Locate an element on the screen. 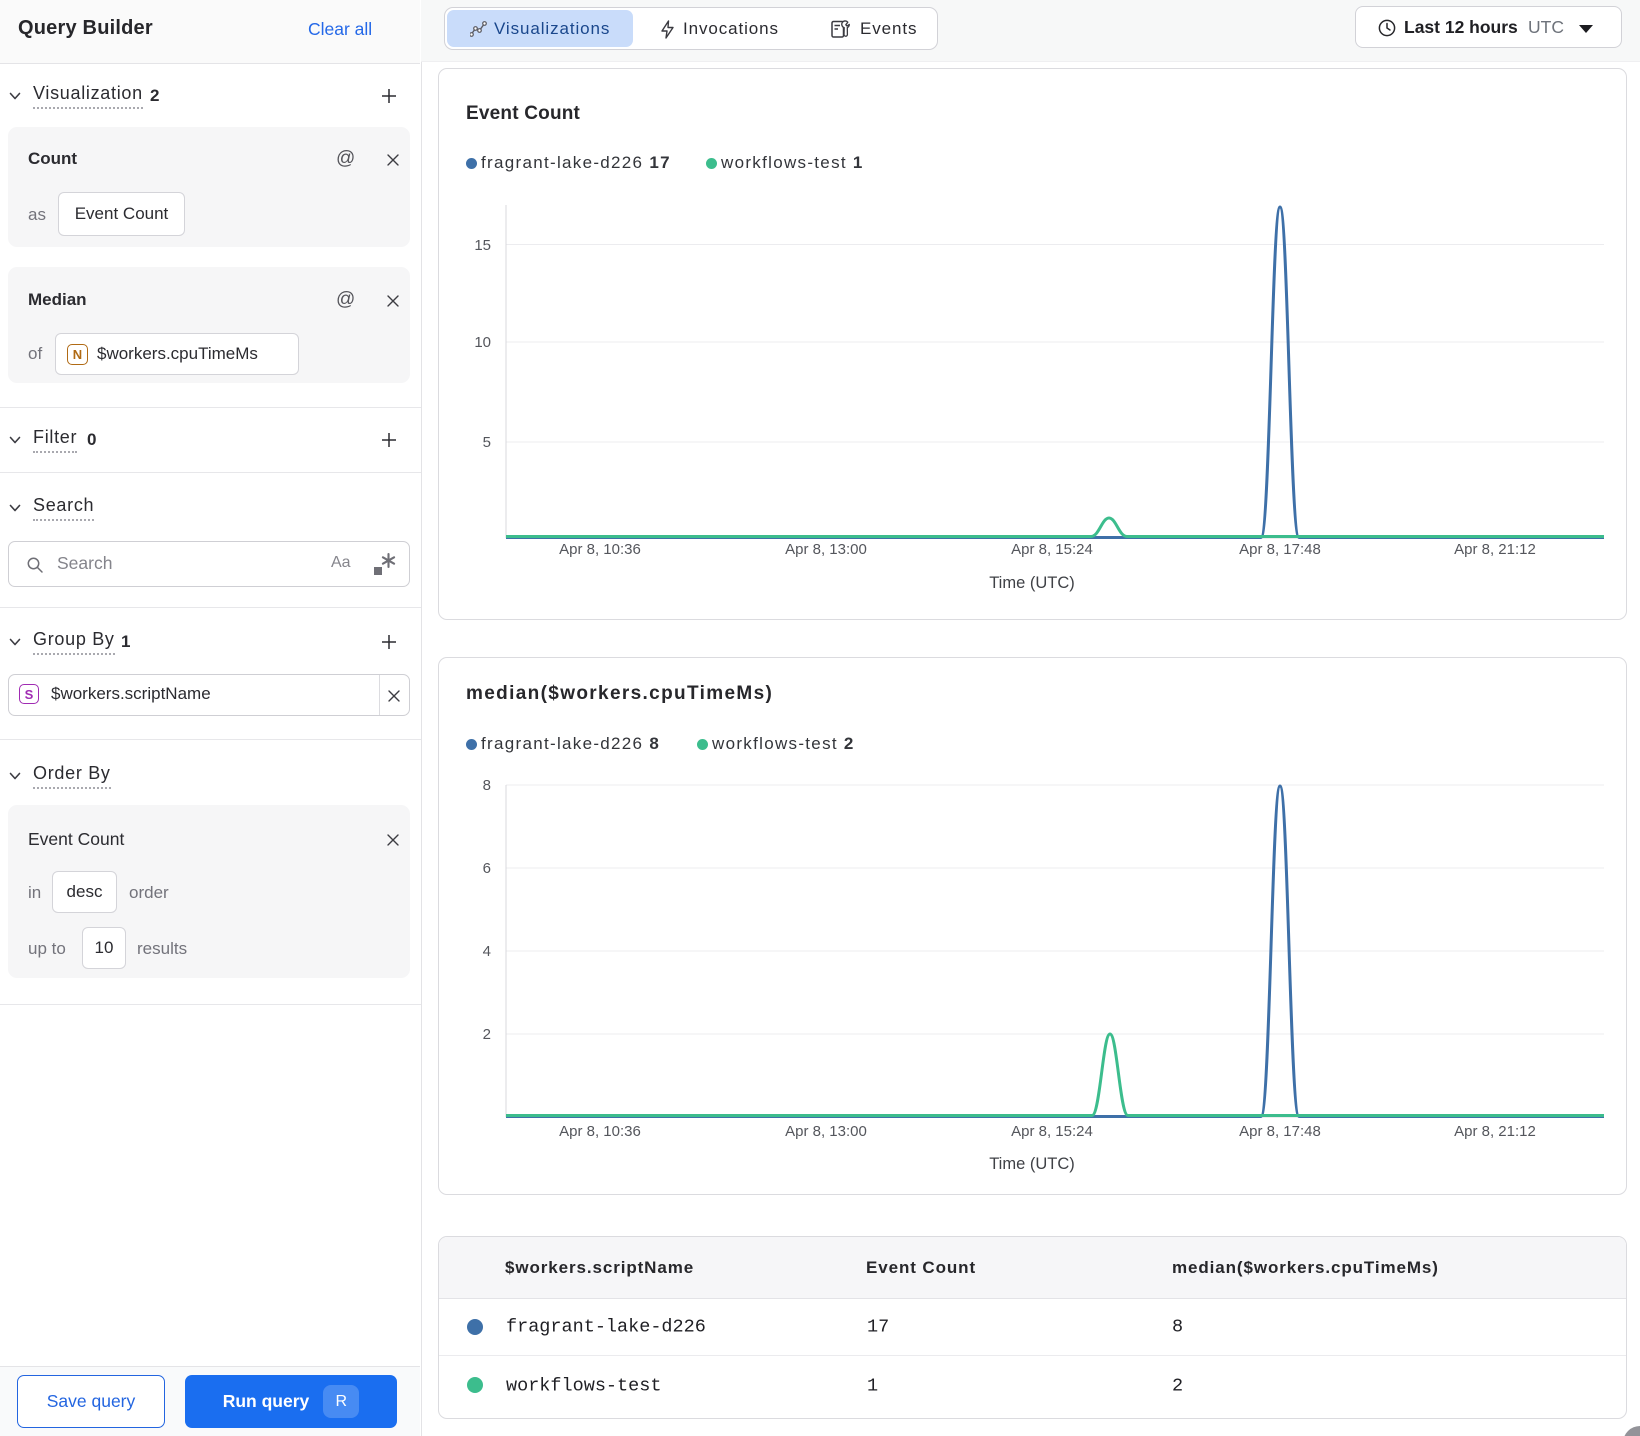 This screenshot has width=1640, height=1436. svg-text: 8 is located at coordinates (487, 785).